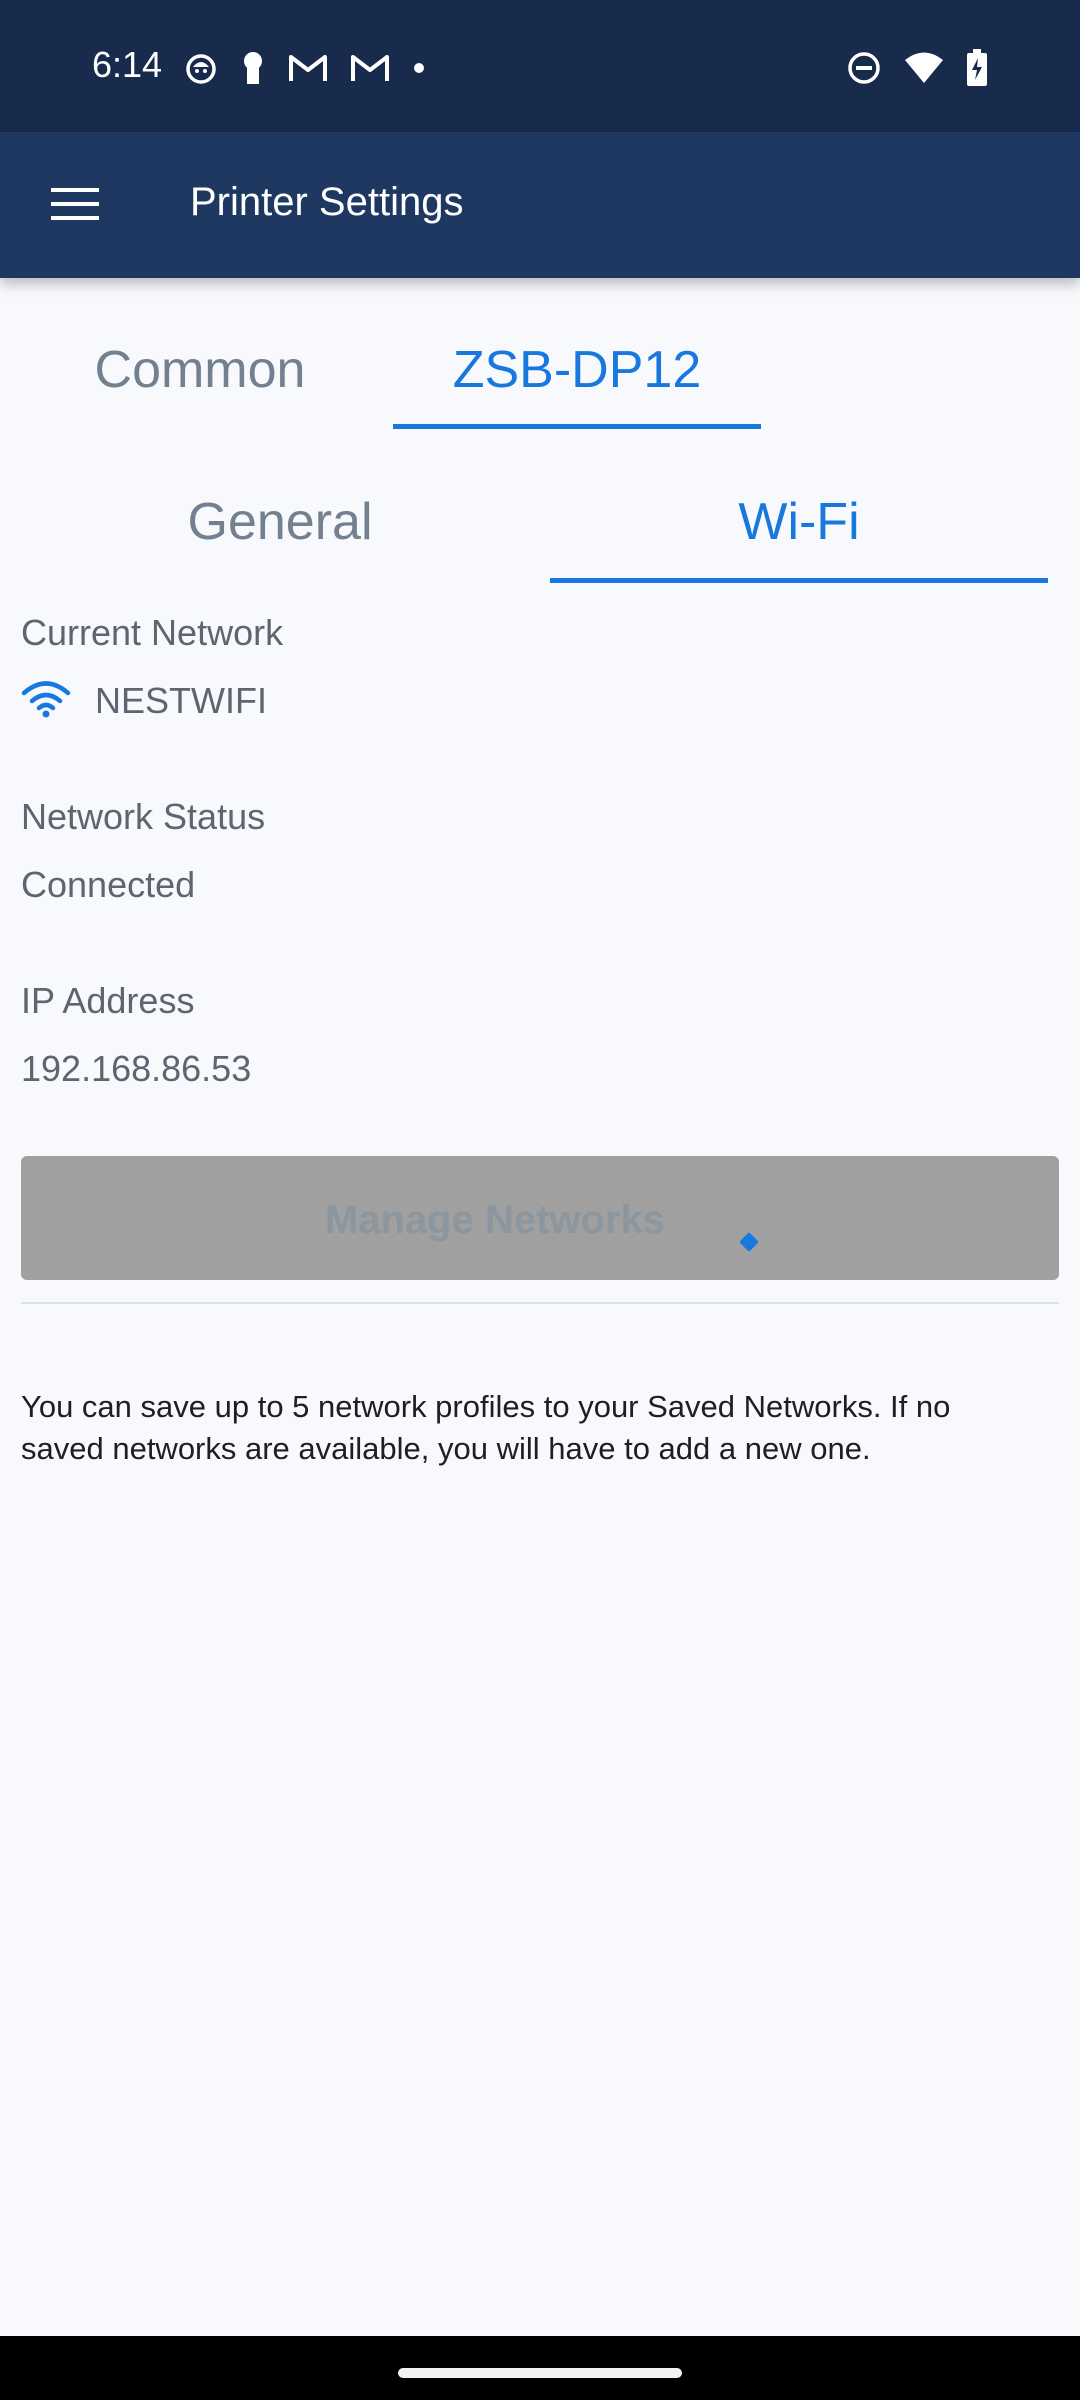  What do you see at coordinates (495, 1220) in the screenshot?
I see `manage-networks-label: Manage Networks` at bounding box center [495, 1220].